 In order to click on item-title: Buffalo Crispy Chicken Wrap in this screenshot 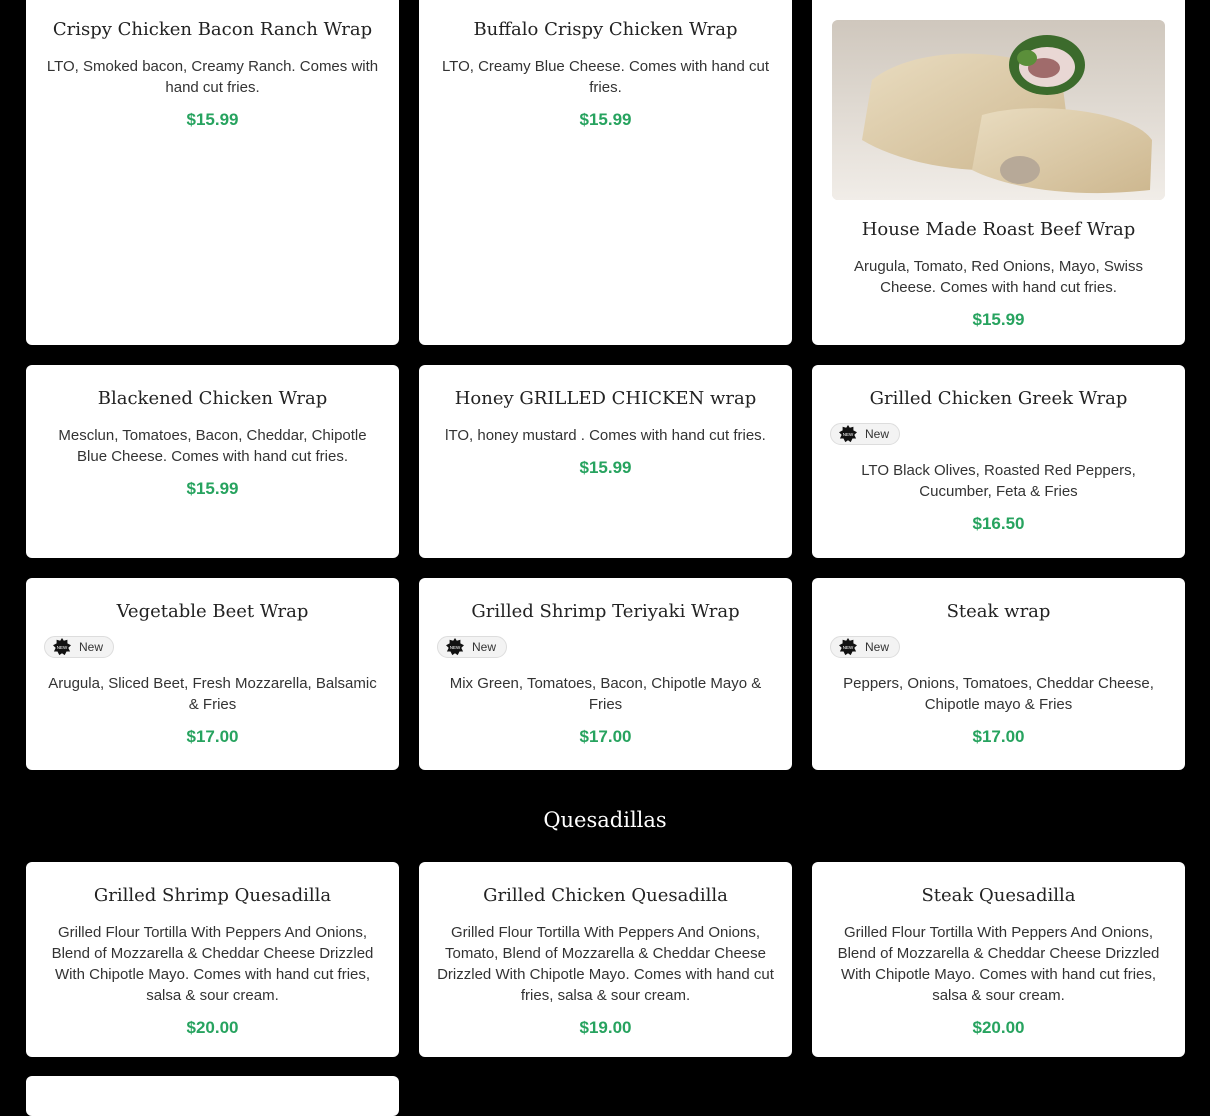, I will do `click(605, 29)`.